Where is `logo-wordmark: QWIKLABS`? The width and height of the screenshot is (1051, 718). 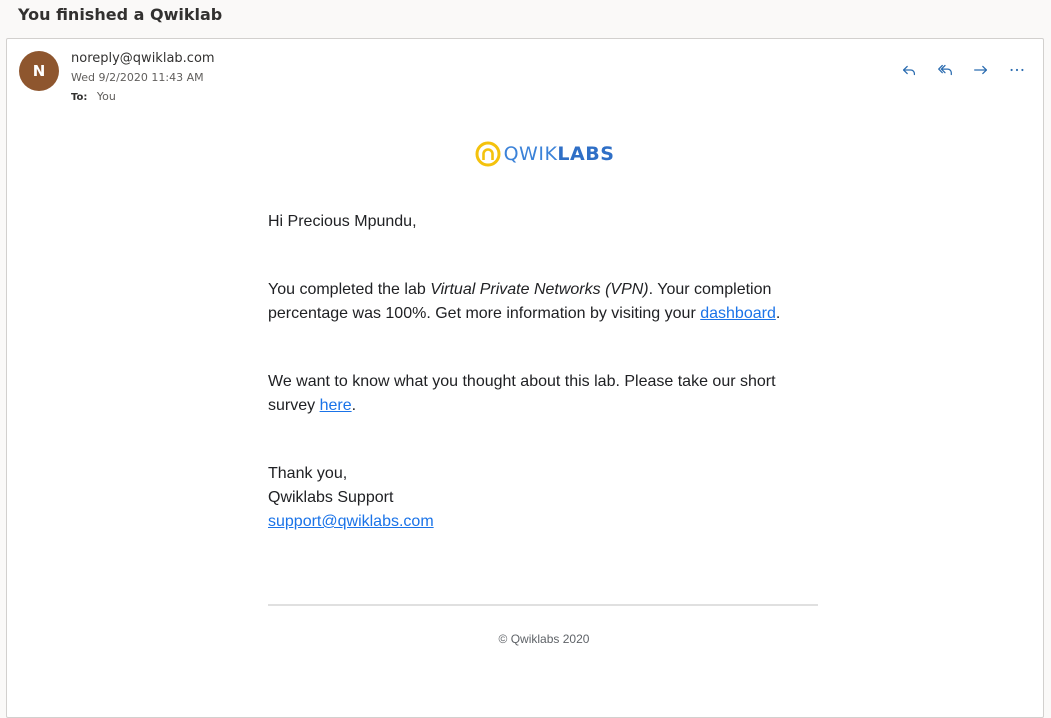
logo-wordmark: QWIKLABS is located at coordinates (559, 154).